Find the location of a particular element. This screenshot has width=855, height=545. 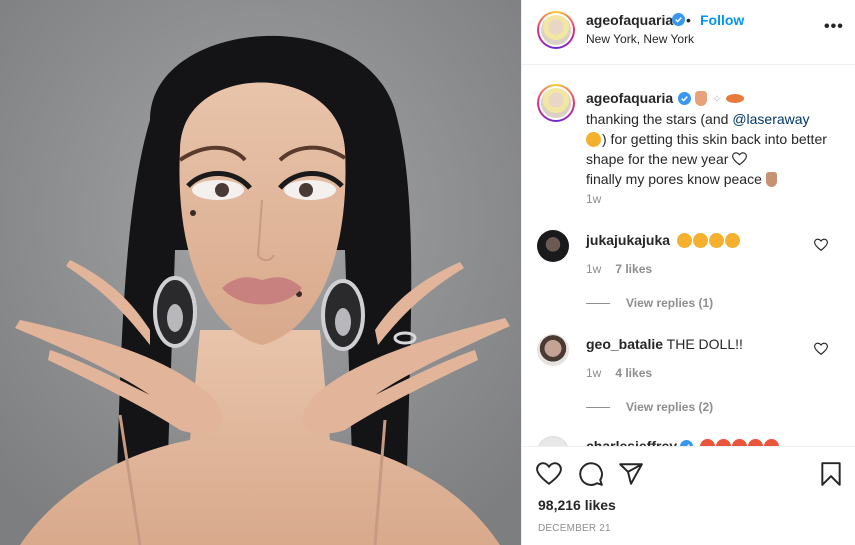

comment-text: charlesjeffrey is located at coordinates (683, 442).